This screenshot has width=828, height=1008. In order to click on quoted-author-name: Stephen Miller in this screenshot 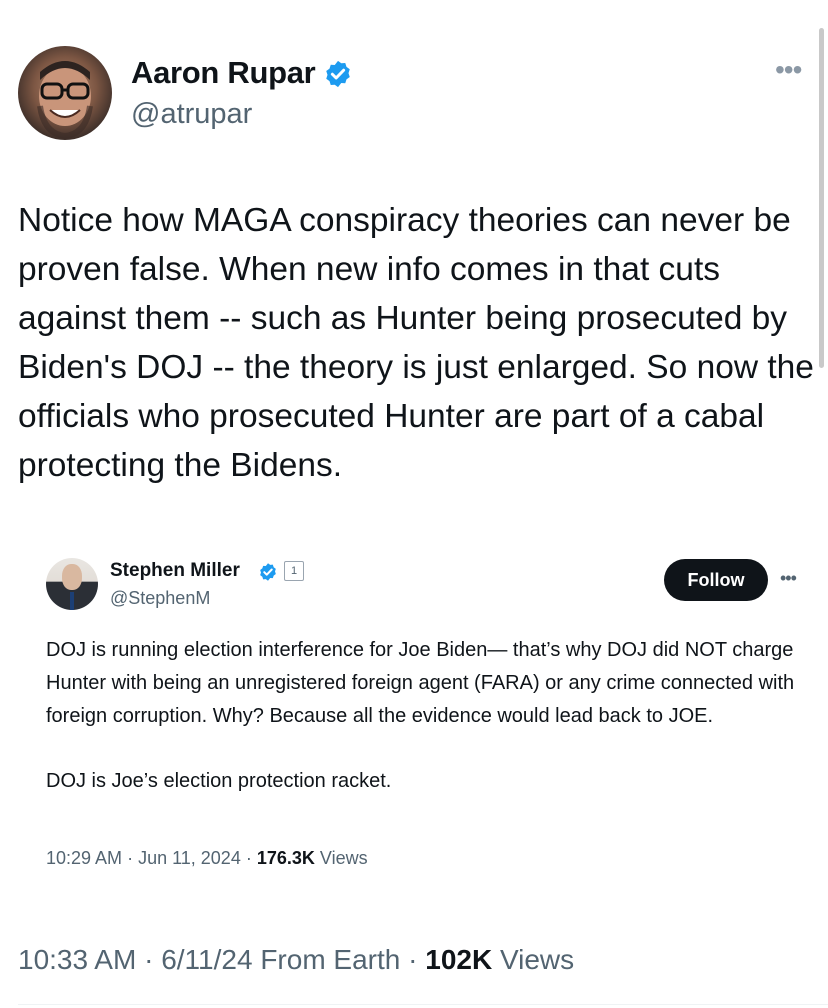, I will do `click(175, 571)`.